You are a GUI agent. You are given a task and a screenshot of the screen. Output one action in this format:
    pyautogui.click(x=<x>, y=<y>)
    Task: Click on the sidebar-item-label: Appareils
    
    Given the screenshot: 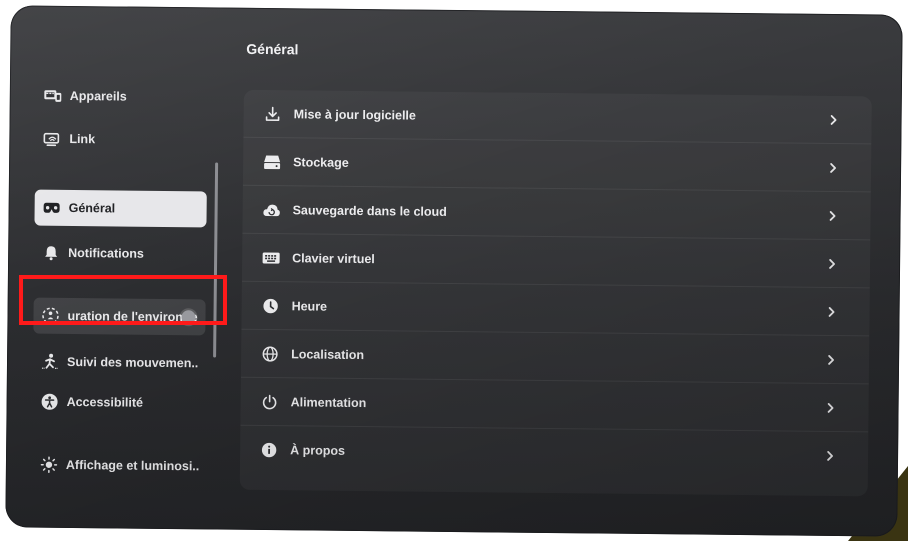 What is the action you would take?
    pyautogui.click(x=98, y=96)
    